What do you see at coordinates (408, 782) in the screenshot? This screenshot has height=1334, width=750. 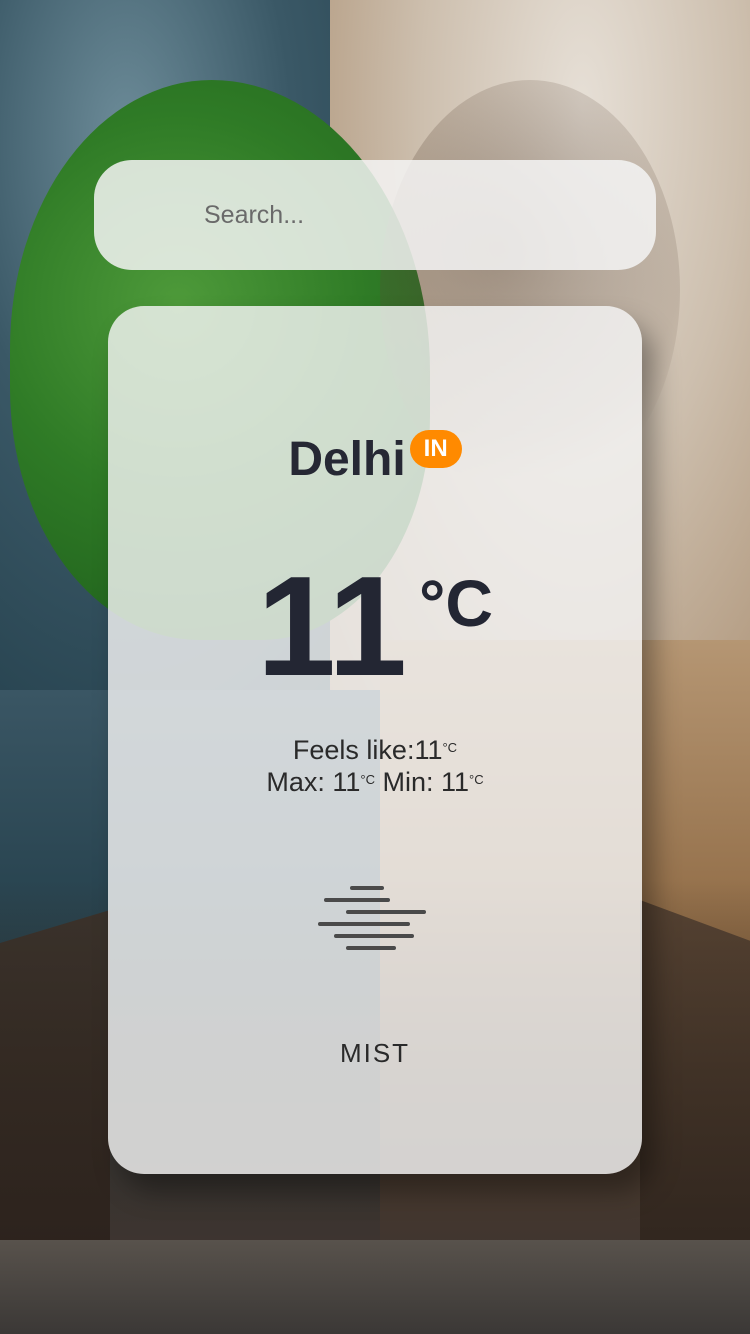 I see `min-label: Min:` at bounding box center [408, 782].